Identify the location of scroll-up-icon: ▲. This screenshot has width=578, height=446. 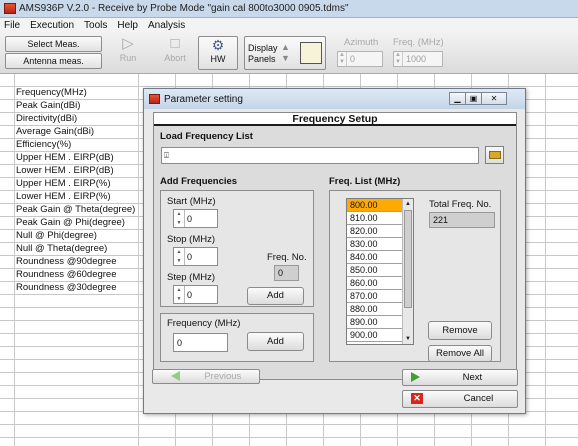
(408, 204).